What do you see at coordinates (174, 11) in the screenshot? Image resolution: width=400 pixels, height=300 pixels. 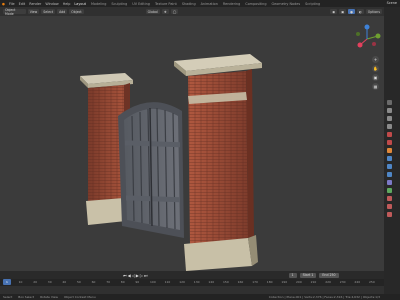 I see `proportional-edit-icon: ◯` at bounding box center [174, 11].